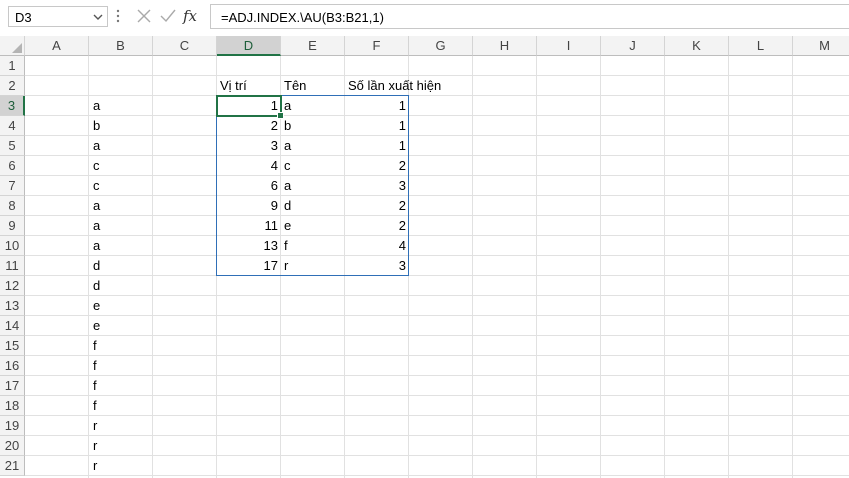  I want to click on row-header-4: 4, so click(12, 126).